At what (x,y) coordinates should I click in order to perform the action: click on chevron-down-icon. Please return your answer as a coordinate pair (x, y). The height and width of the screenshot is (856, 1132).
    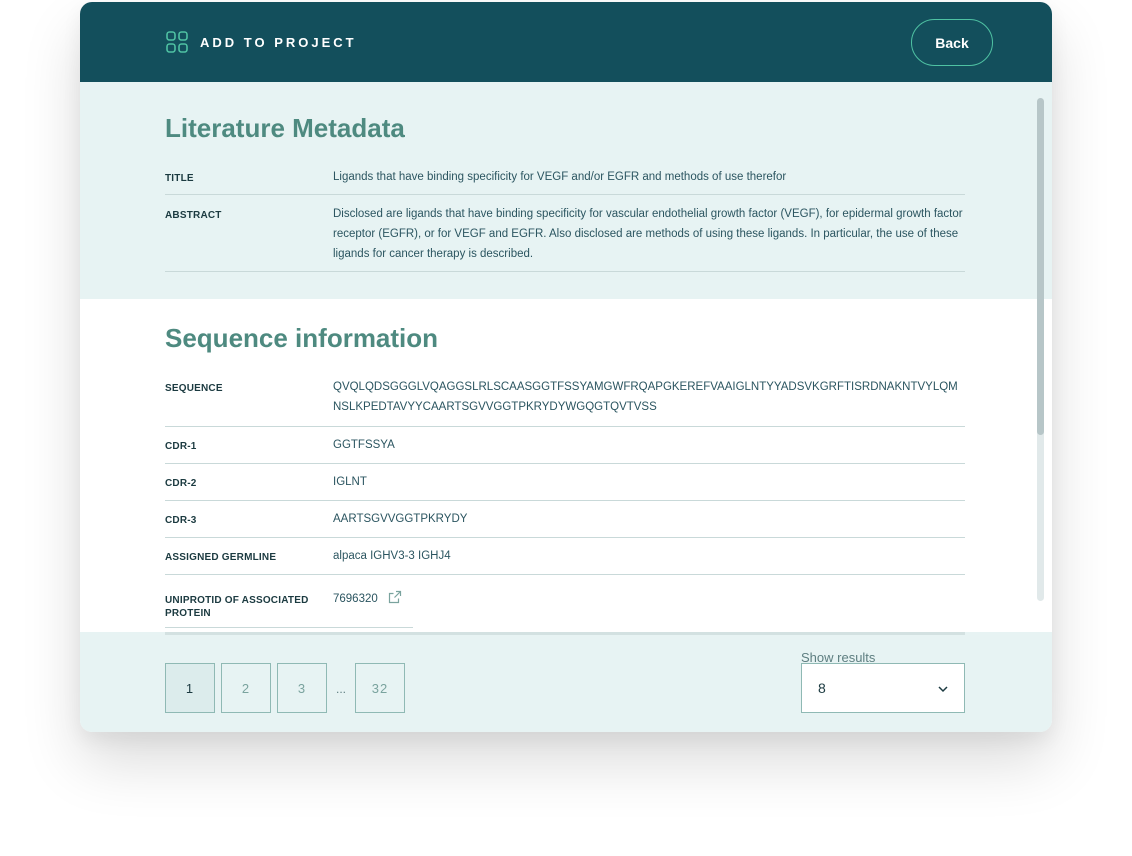
    Looking at the image, I should click on (943, 689).